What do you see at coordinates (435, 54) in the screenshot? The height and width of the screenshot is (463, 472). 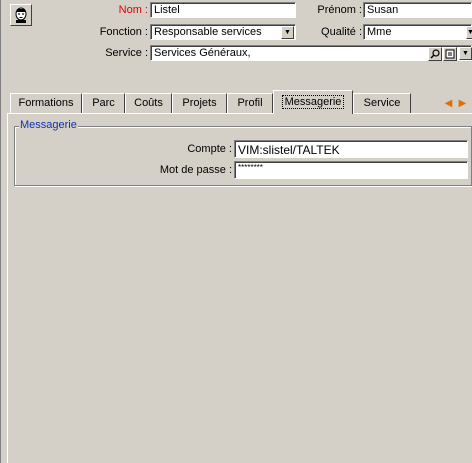 I see `magnifier-icon` at bounding box center [435, 54].